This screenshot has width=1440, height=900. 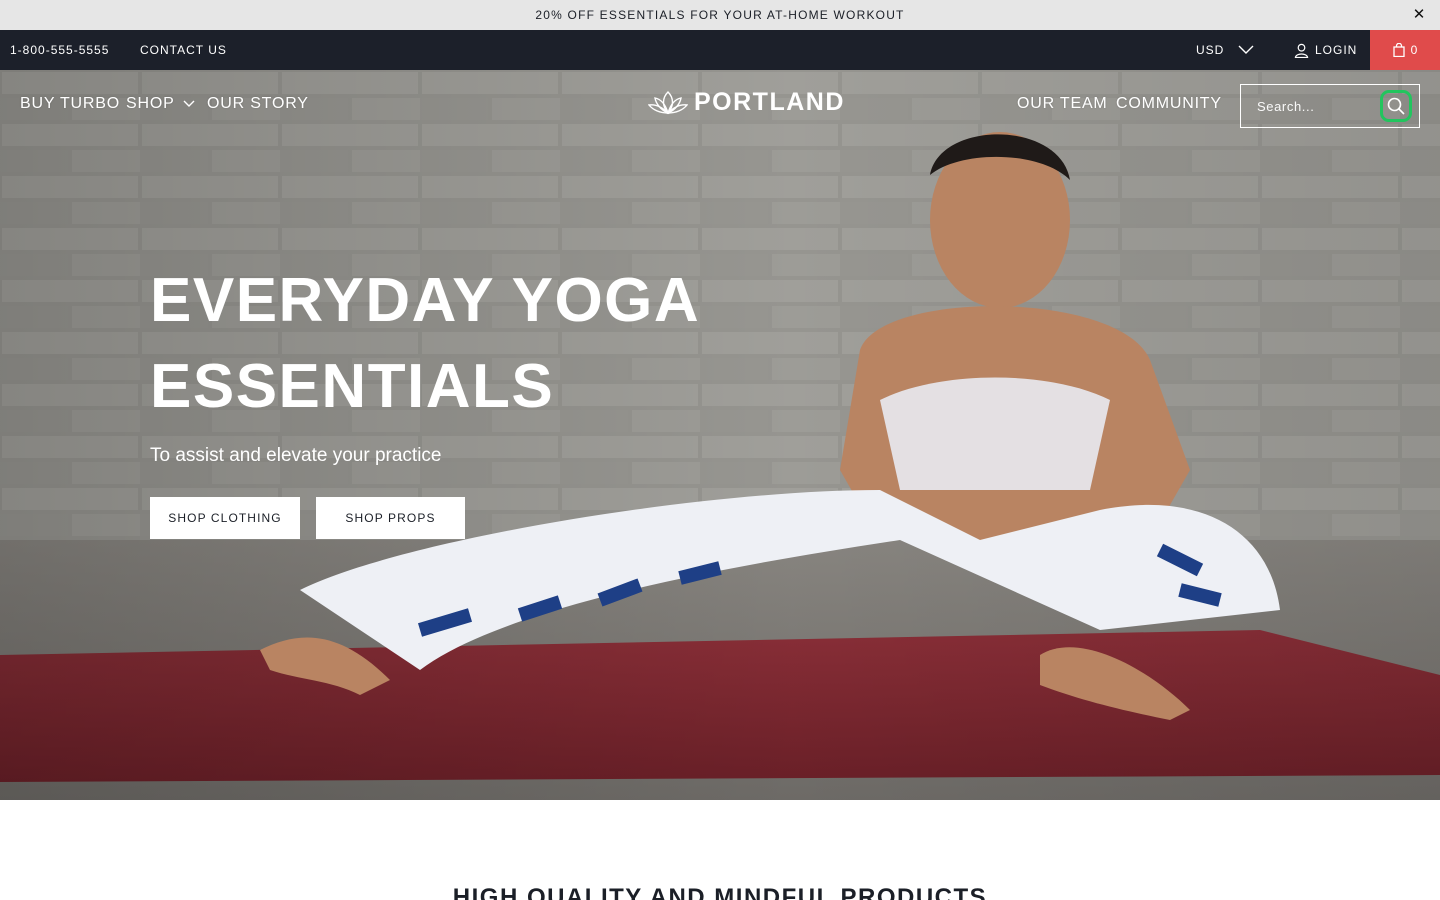 I want to click on nav-buy-turbo: BUY TURBO, so click(x=70, y=104).